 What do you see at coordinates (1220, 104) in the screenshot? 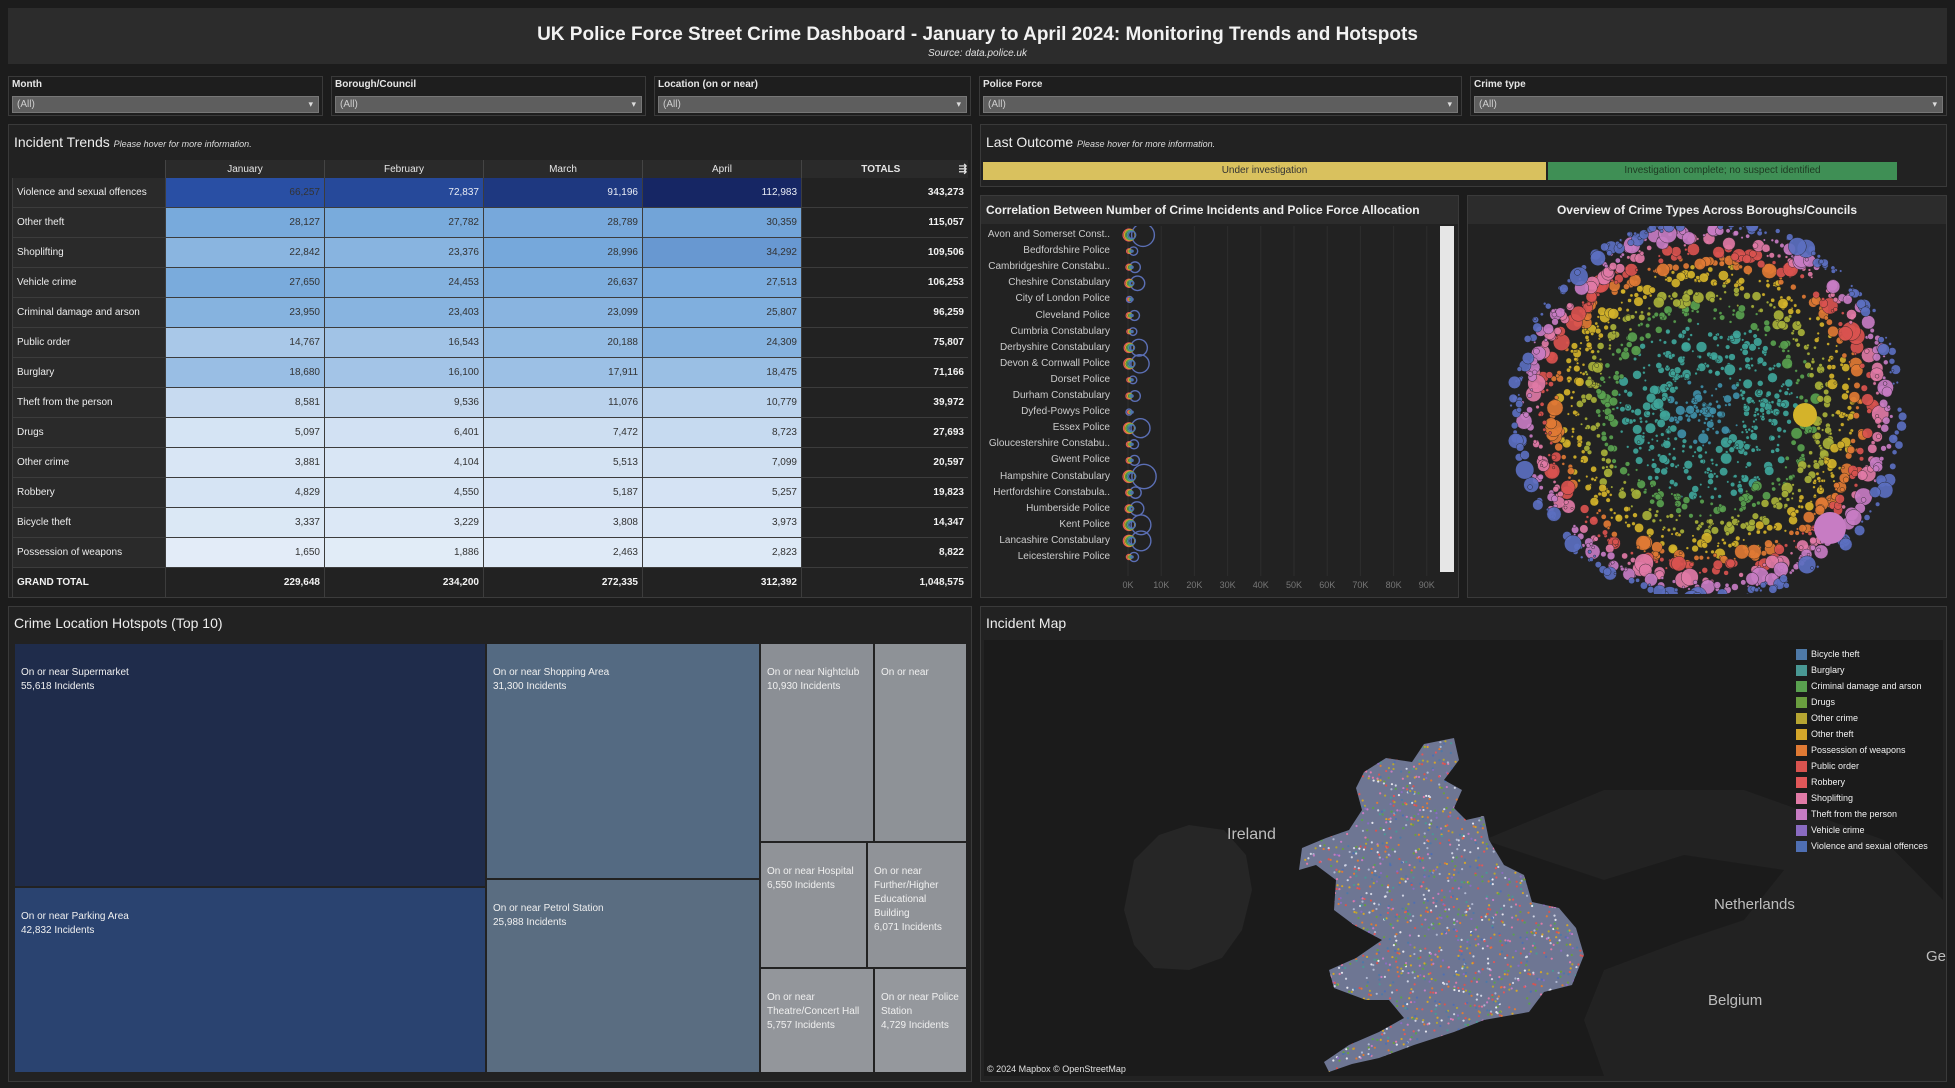
I see `filter-police-force-dropdown: (All) ▾` at bounding box center [1220, 104].